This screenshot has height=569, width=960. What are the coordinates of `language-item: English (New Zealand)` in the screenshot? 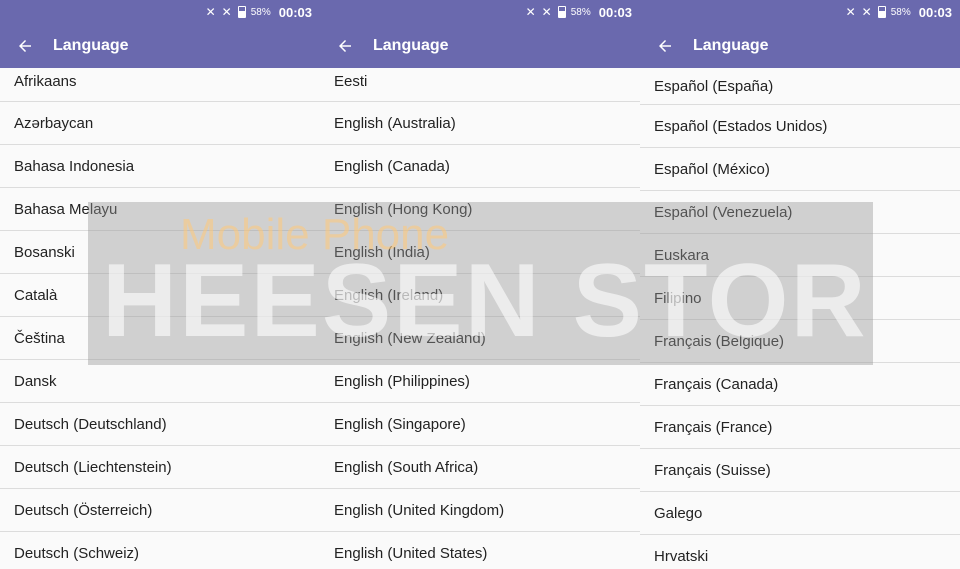 It's located at (480, 338).